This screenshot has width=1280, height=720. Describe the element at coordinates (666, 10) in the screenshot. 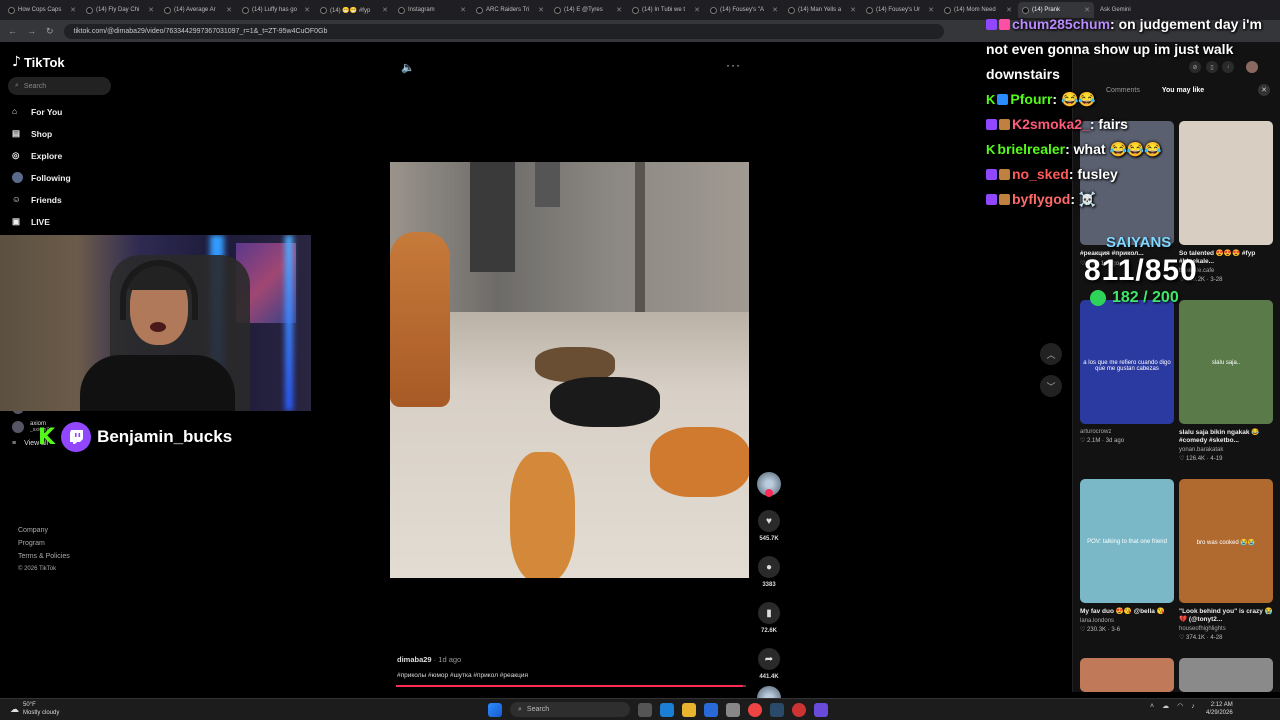

I see `browser-tab: (14) In Tubi we t ✕` at that location.